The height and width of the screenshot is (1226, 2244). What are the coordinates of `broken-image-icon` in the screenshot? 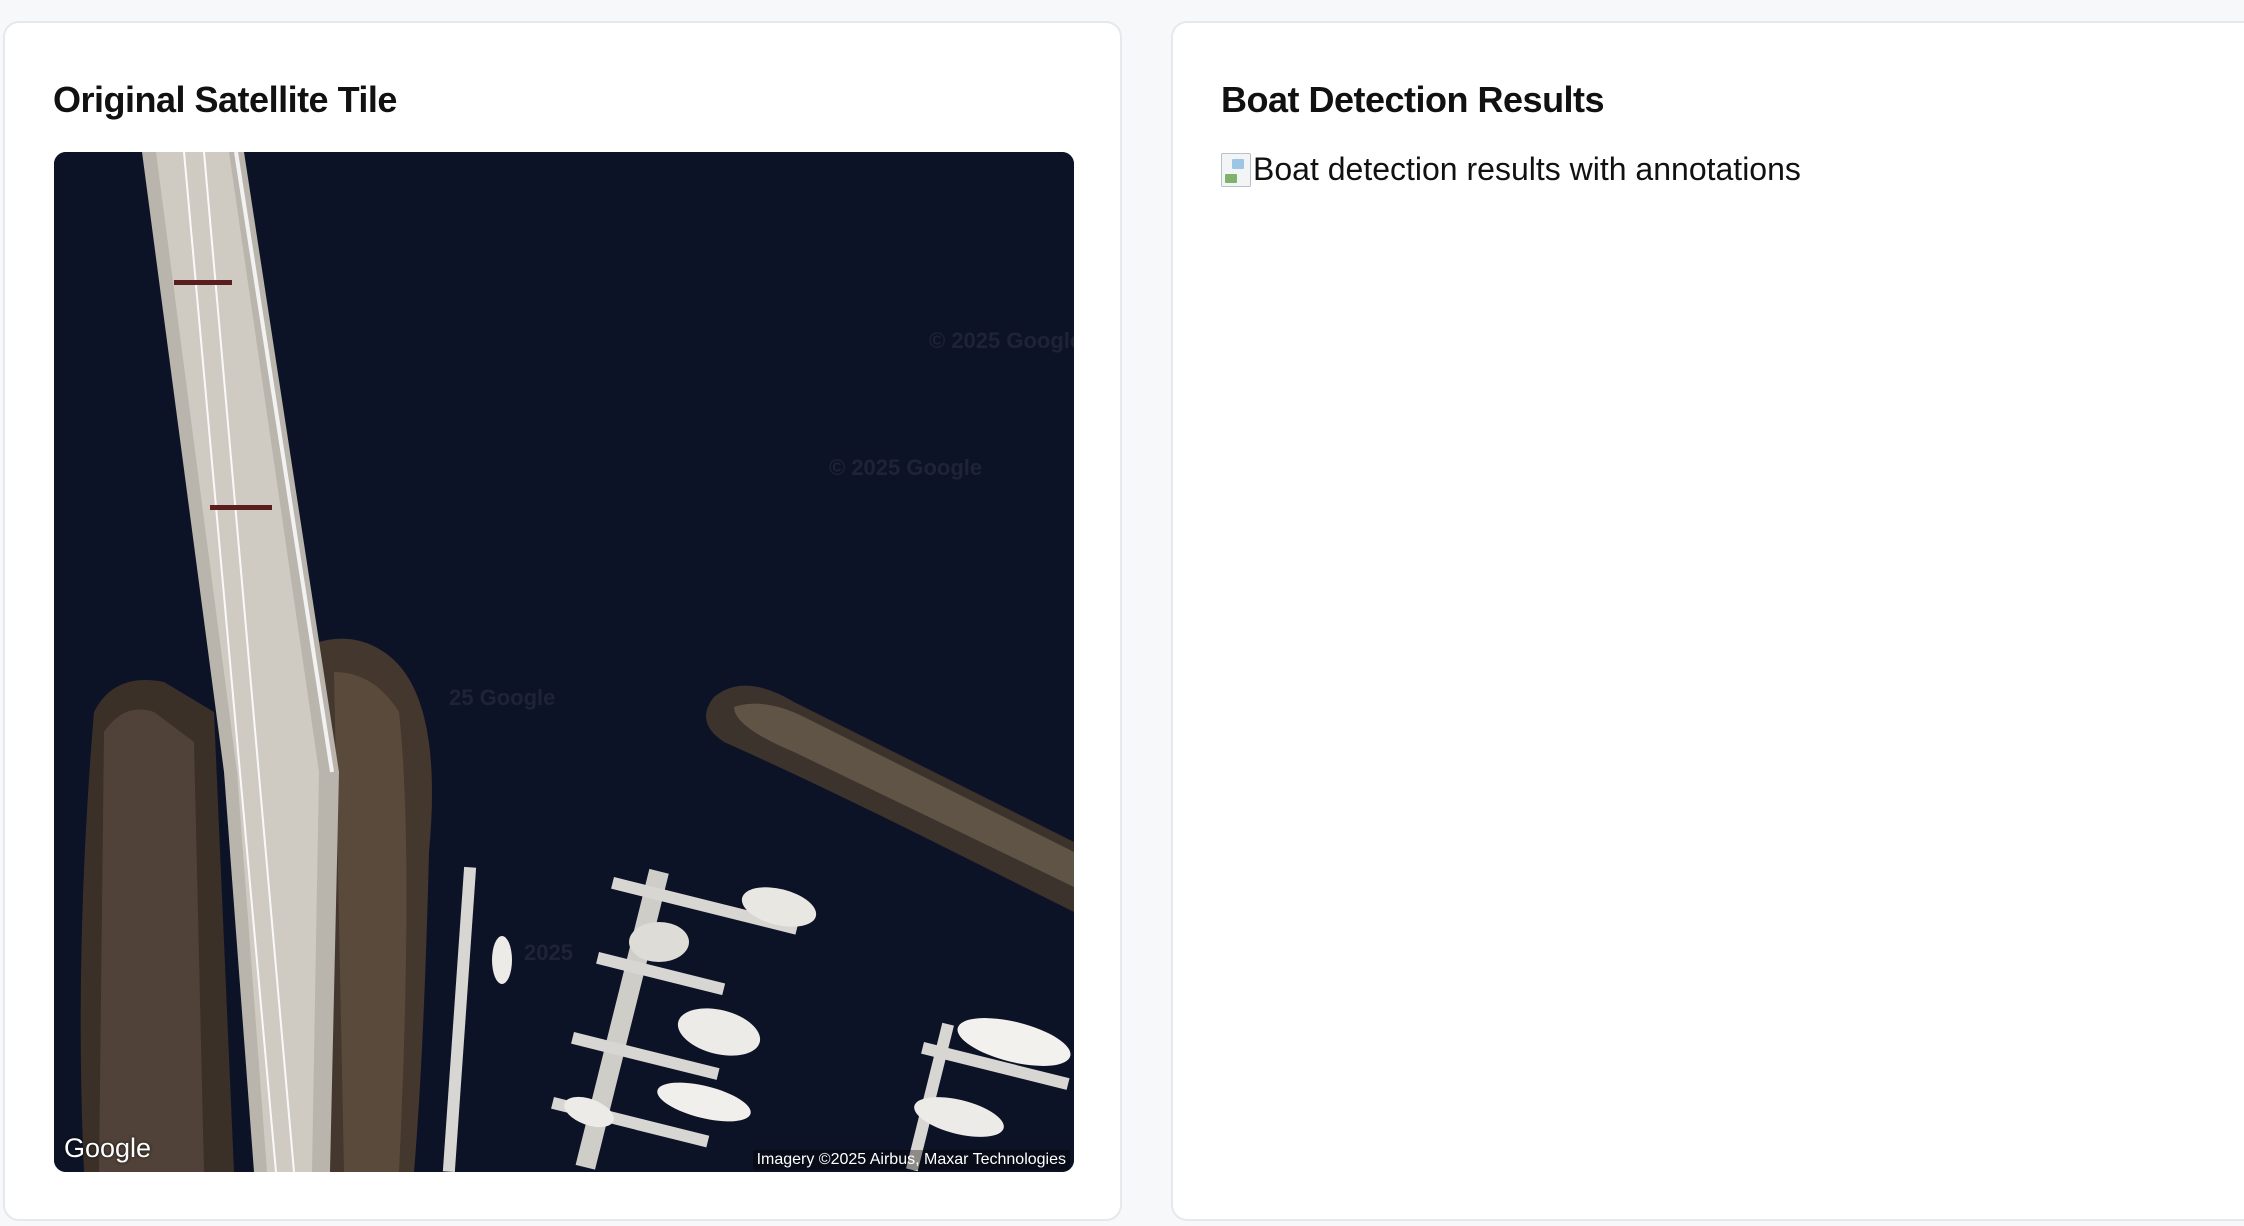 It's located at (1236, 169).